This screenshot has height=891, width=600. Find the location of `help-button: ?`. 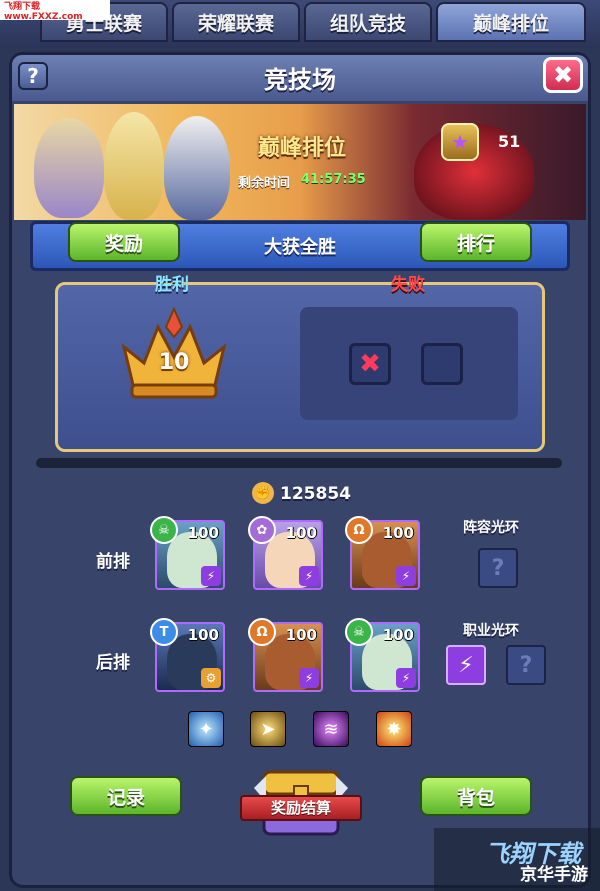

help-button: ? is located at coordinates (33, 76).